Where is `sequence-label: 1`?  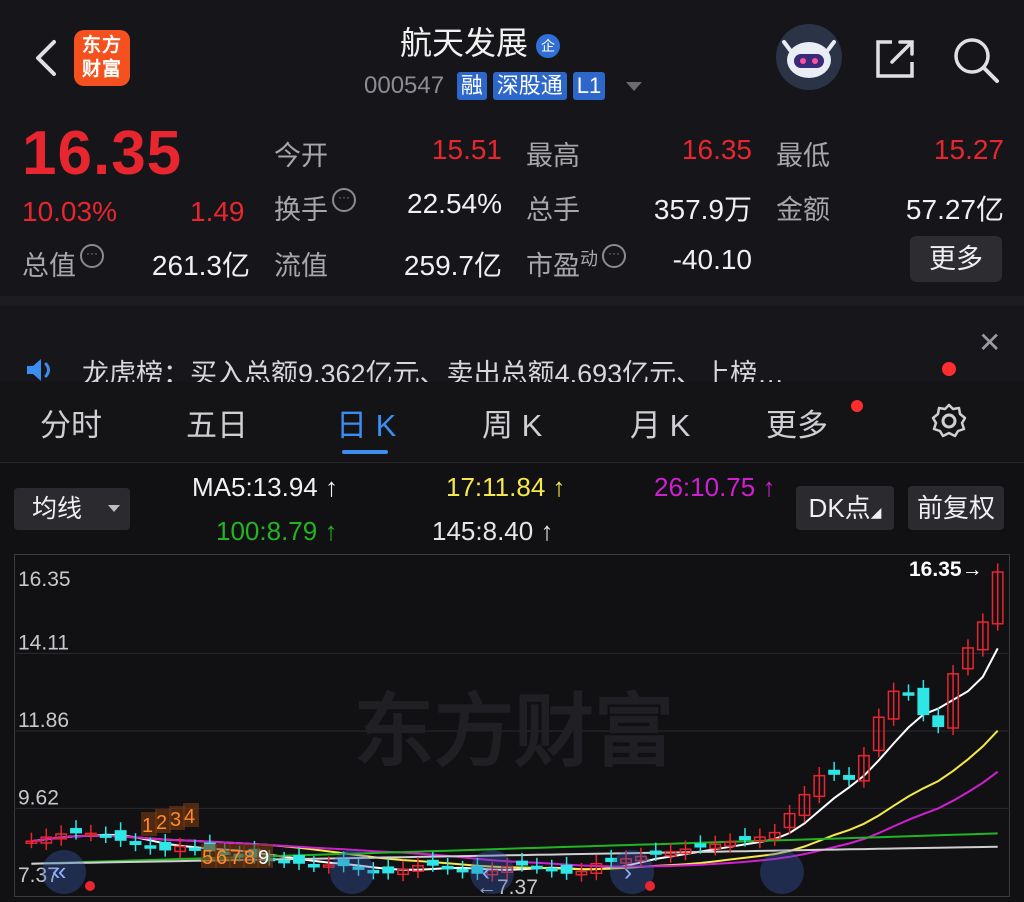 sequence-label: 1 is located at coordinates (147, 826).